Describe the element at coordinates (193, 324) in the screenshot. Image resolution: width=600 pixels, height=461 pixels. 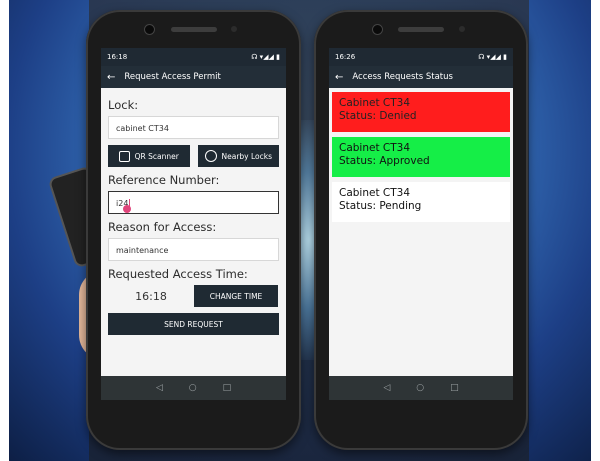
I see `send-request-button: SEND REQUEST` at that location.